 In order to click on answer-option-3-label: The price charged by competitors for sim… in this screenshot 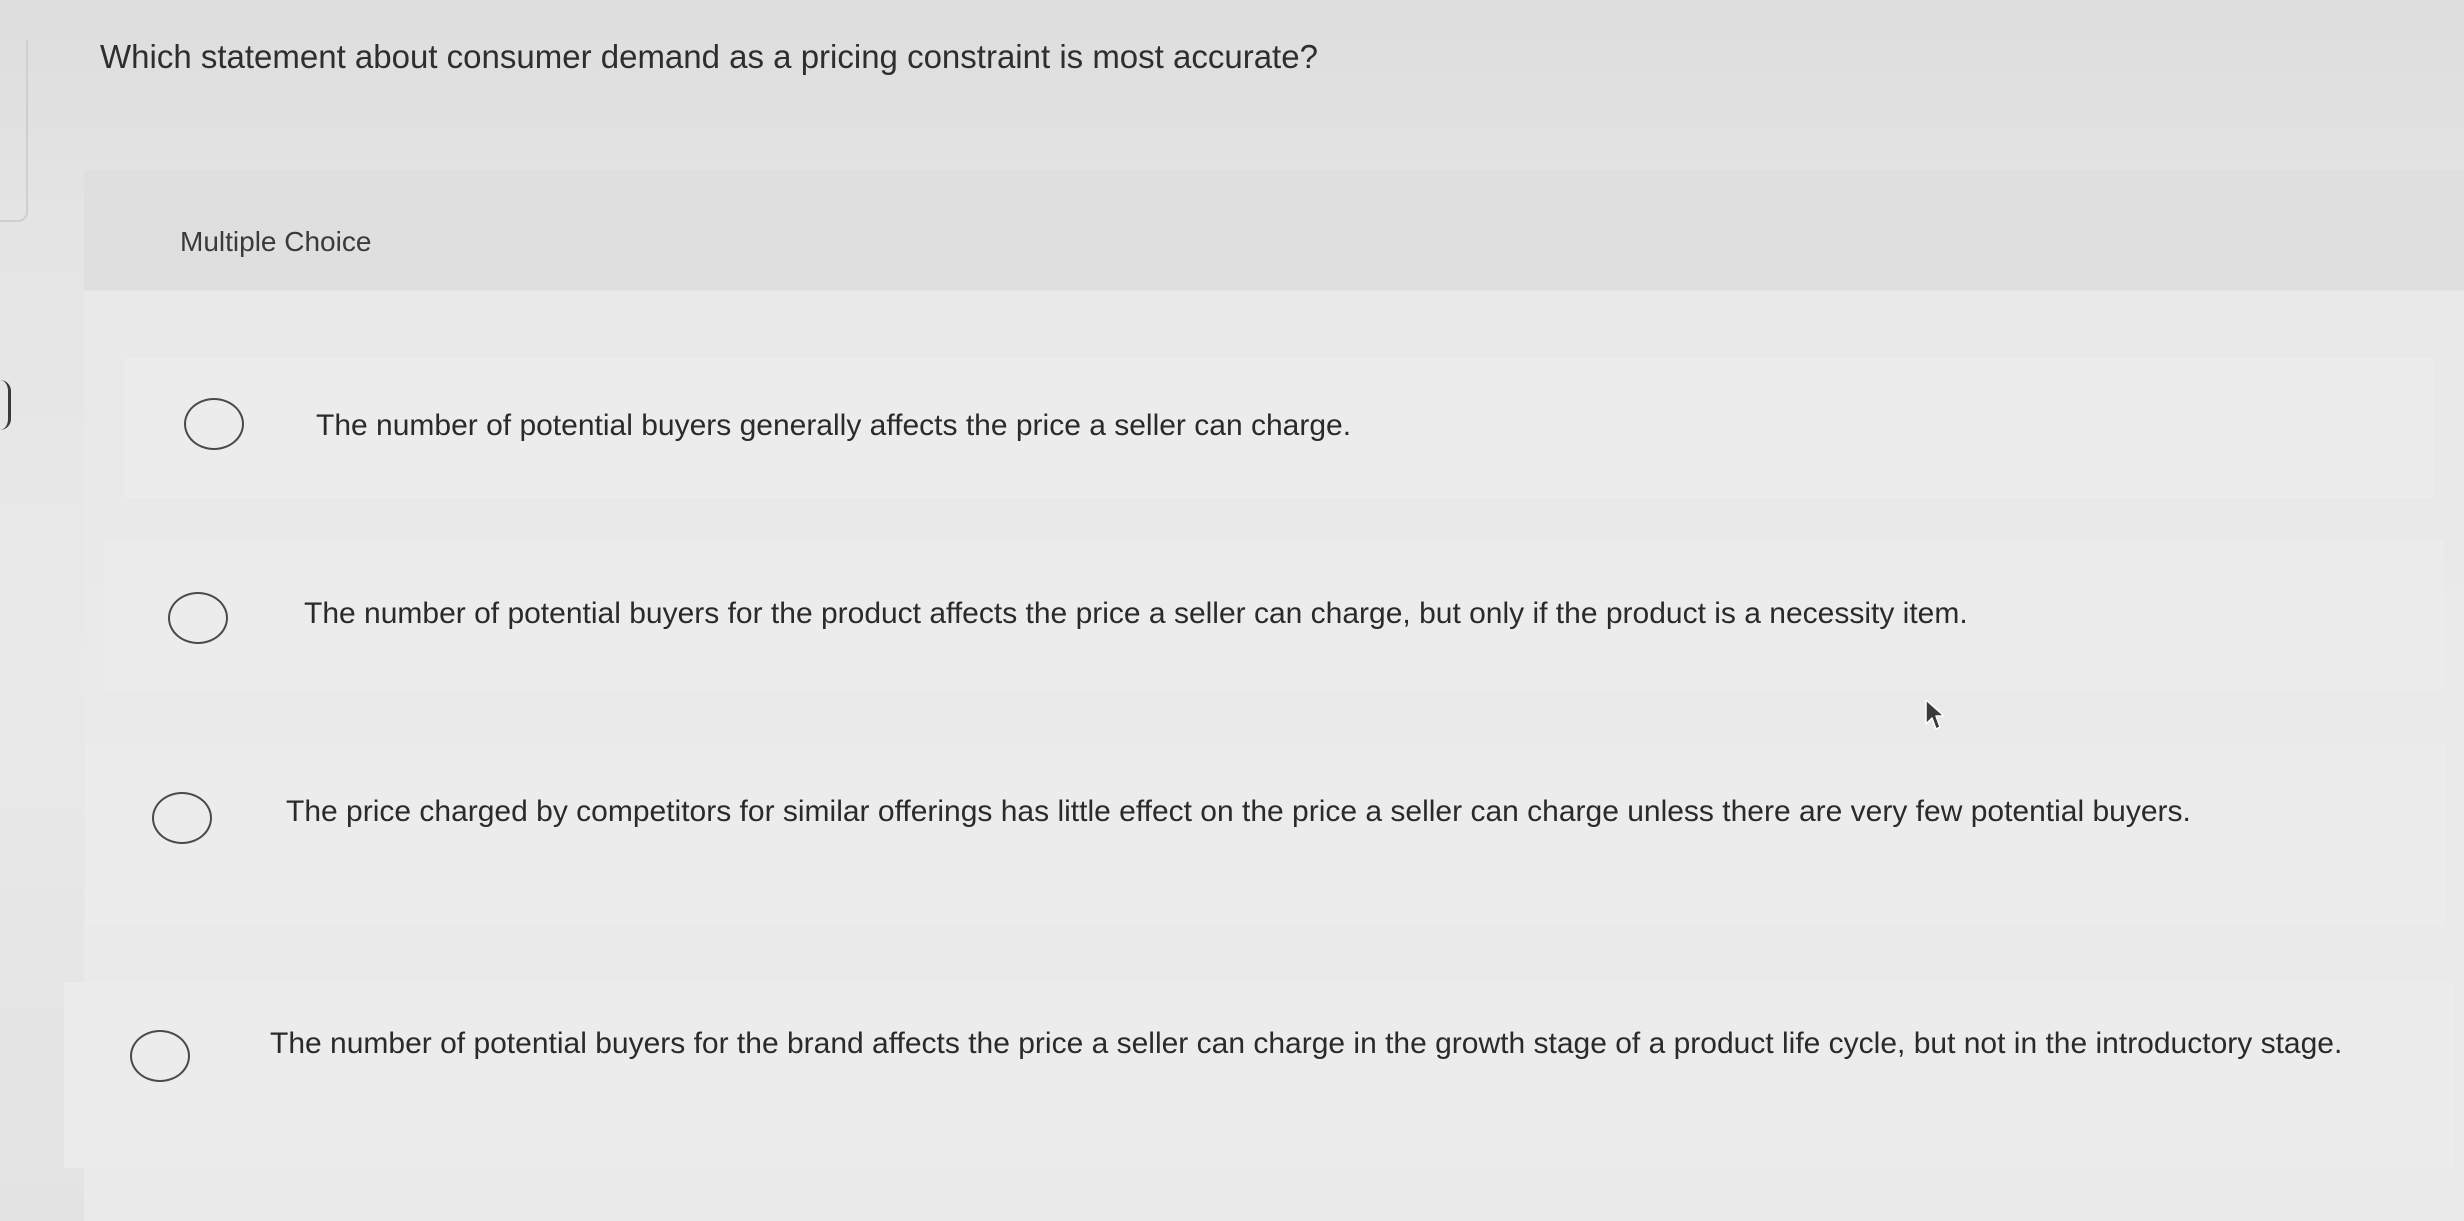, I will do `click(1238, 811)`.